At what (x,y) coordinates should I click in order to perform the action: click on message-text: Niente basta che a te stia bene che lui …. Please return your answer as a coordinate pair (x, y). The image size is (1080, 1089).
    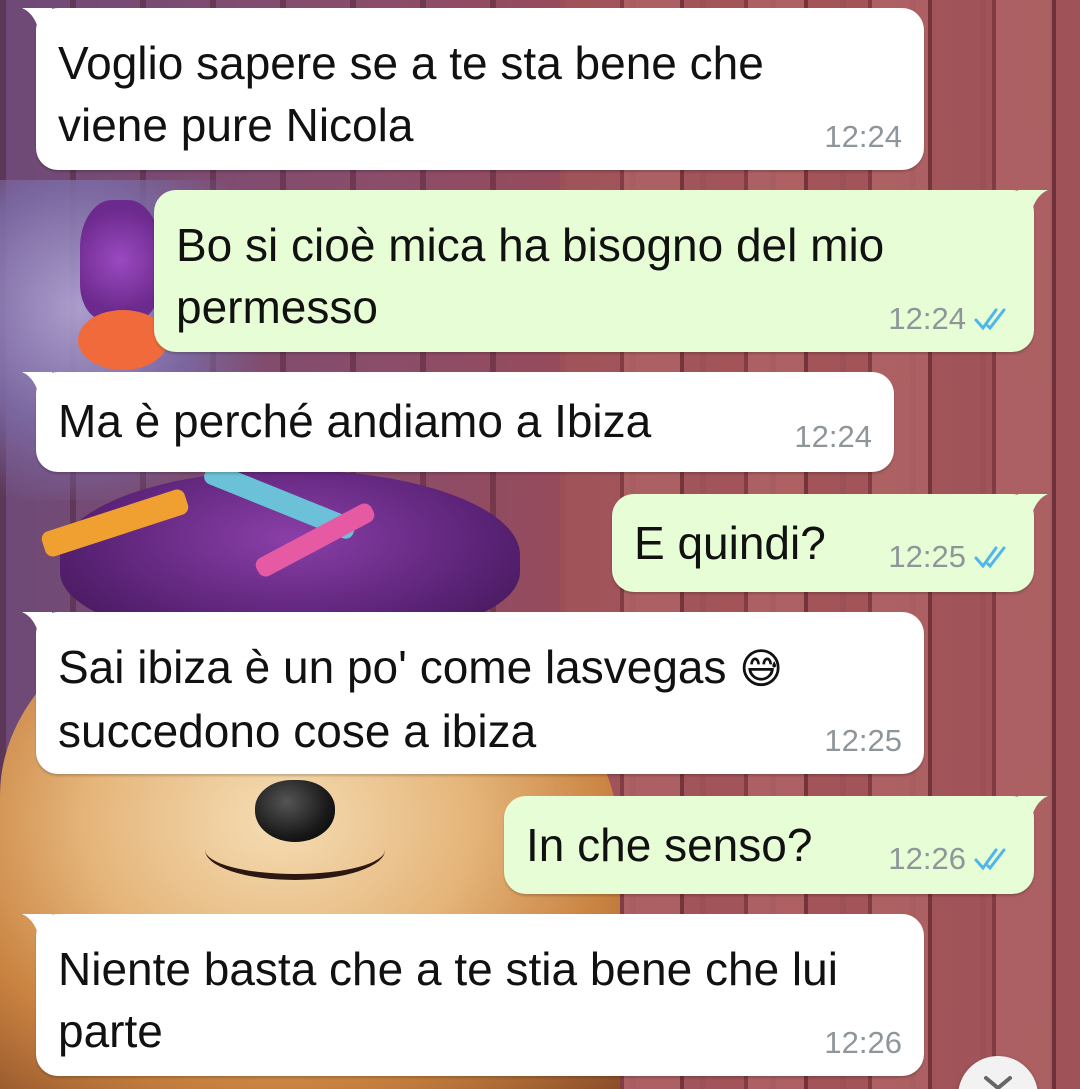
    Looking at the image, I should click on (454, 1000).